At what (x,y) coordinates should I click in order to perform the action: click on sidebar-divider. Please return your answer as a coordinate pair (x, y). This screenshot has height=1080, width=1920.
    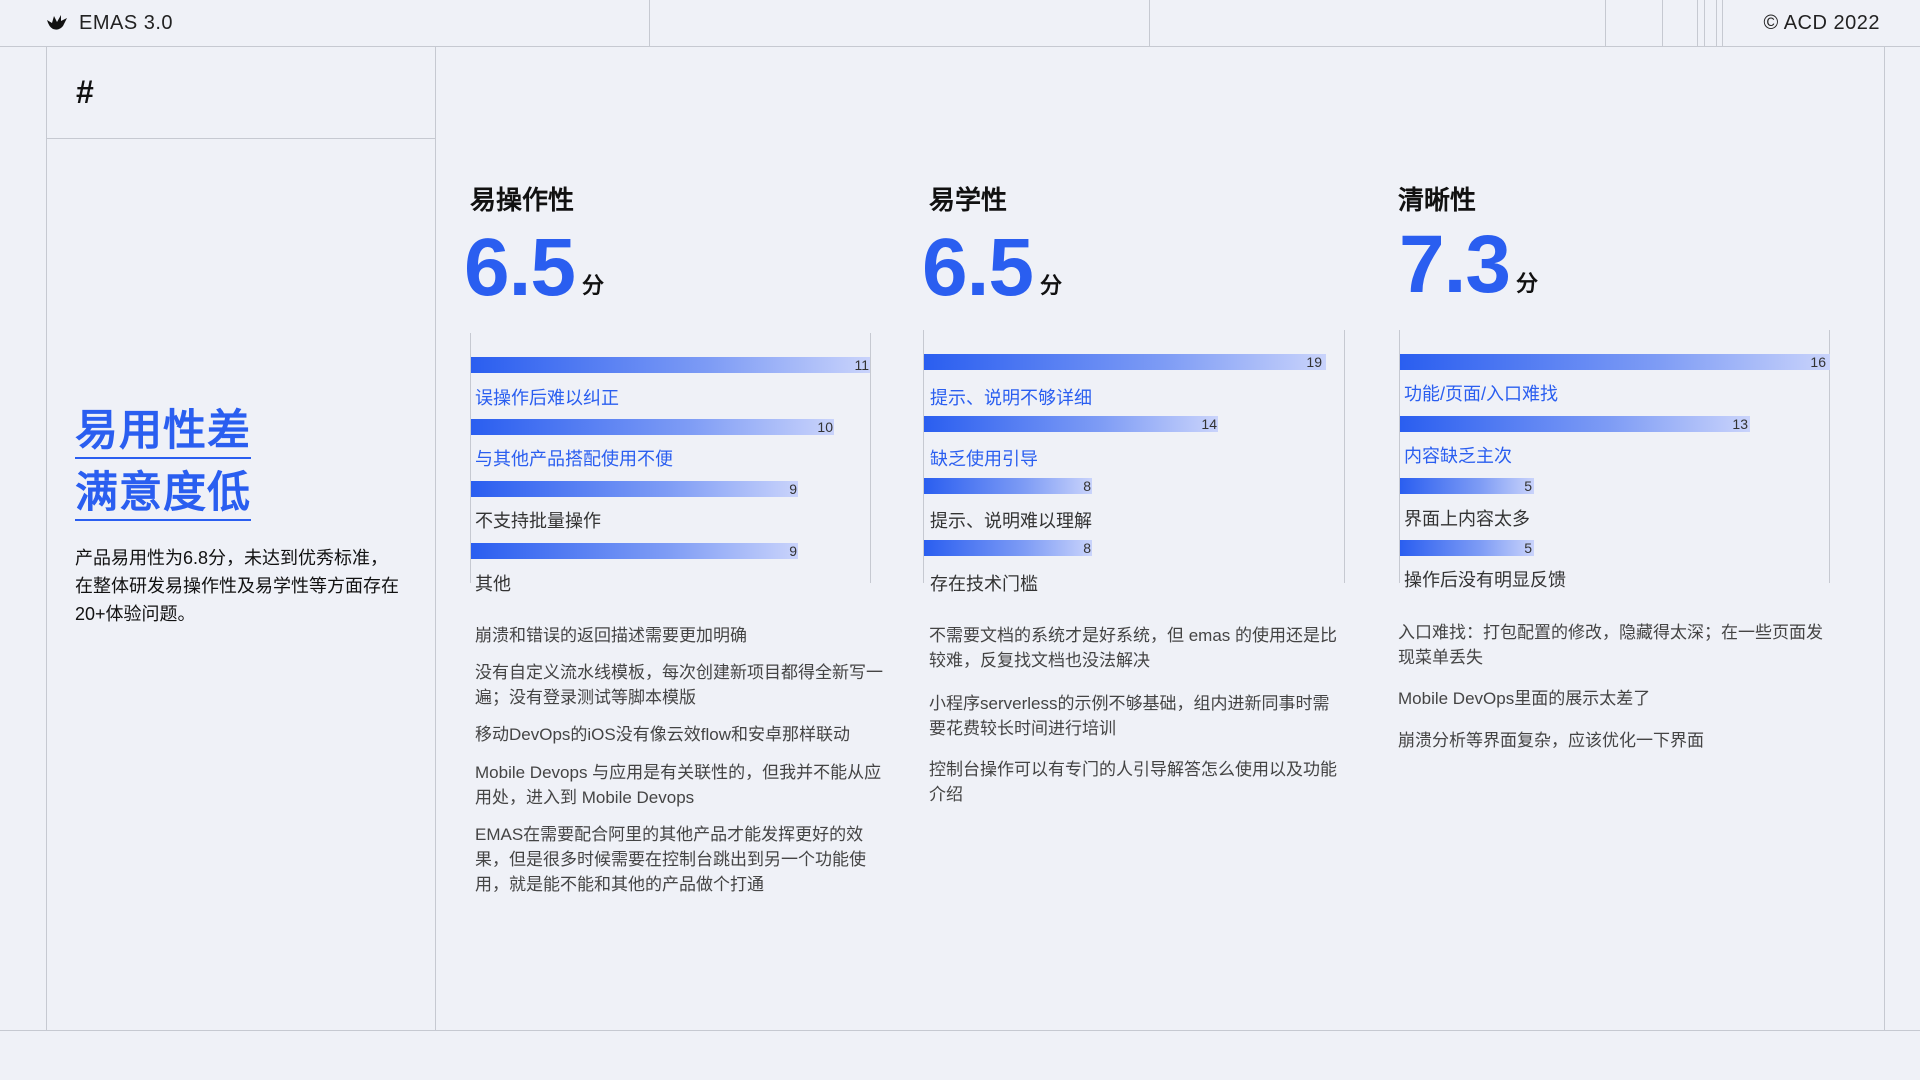
    Looking at the image, I should click on (435, 538).